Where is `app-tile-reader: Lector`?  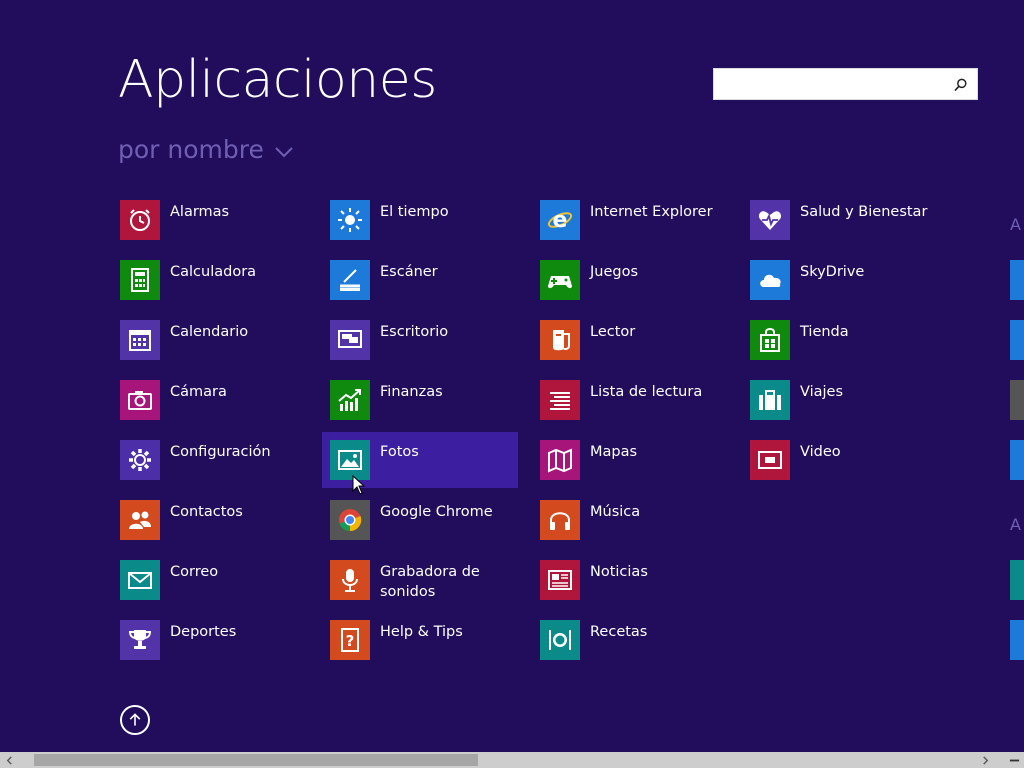 app-tile-reader: Lector is located at coordinates (638, 348).